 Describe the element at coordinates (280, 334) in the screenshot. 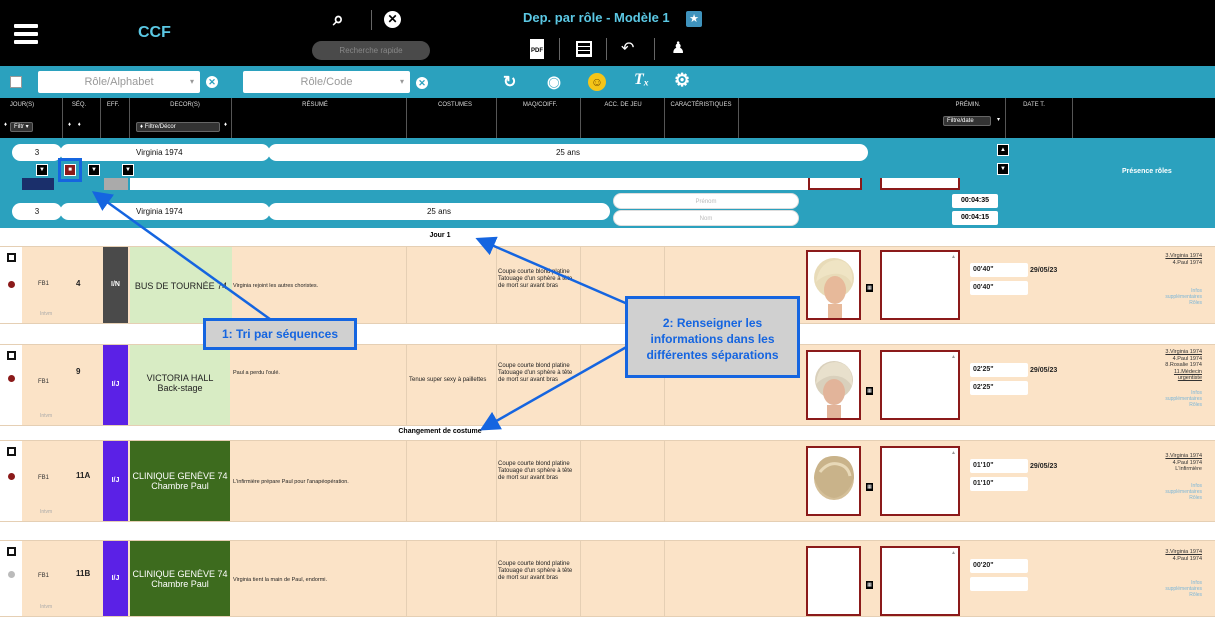

I see `callout-sort-sequences: 1: Tri par séquences` at that location.